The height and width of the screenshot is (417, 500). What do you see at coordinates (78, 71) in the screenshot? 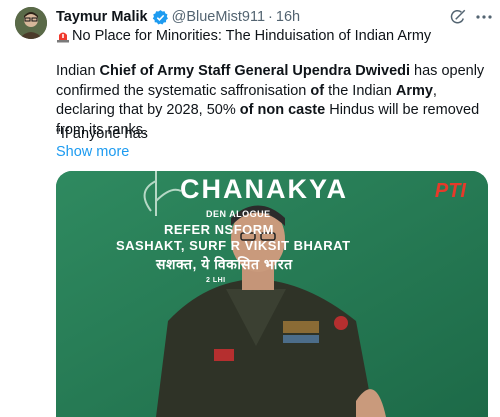
I see `body-text-run: Indian` at bounding box center [78, 71].